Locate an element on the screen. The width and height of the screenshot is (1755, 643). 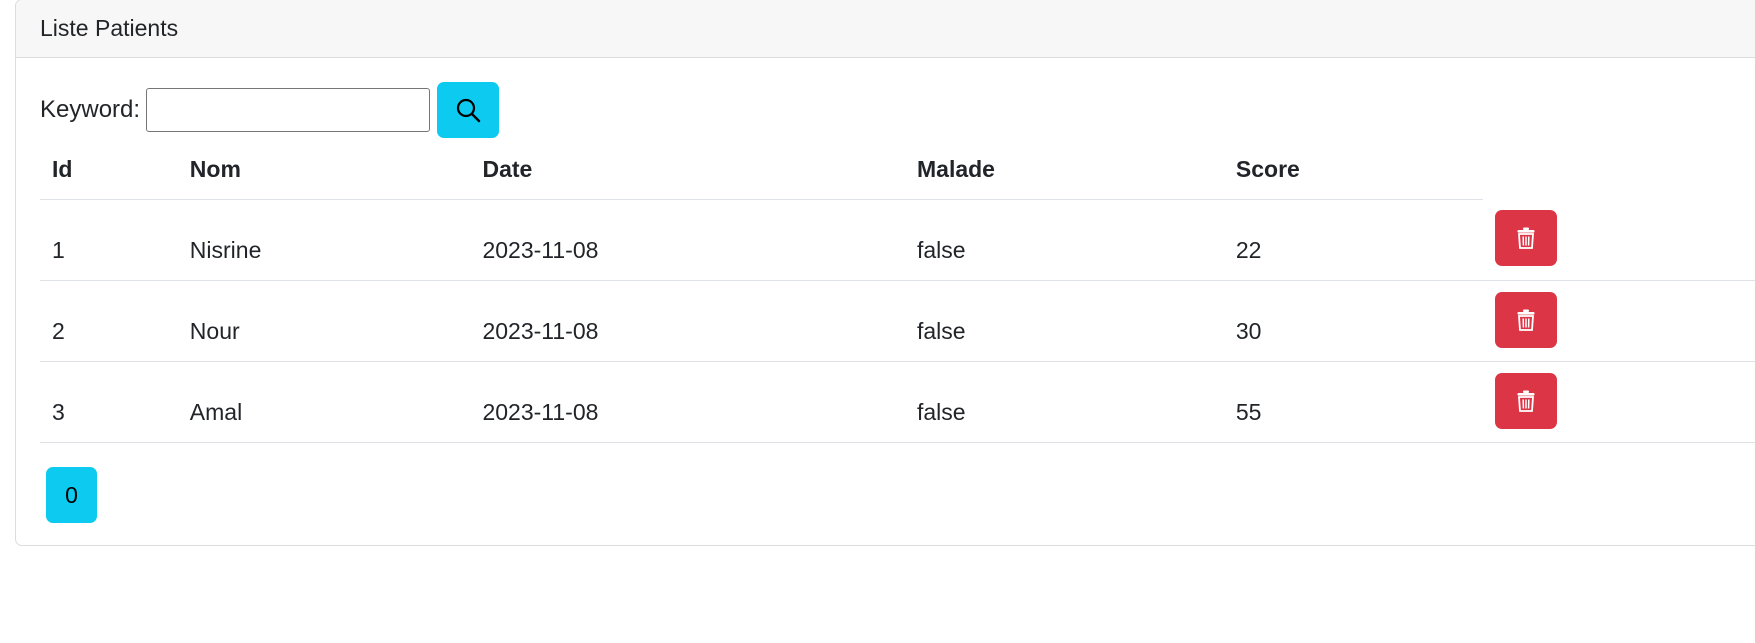
column-header-malade: Malade is located at coordinates (1064, 170).